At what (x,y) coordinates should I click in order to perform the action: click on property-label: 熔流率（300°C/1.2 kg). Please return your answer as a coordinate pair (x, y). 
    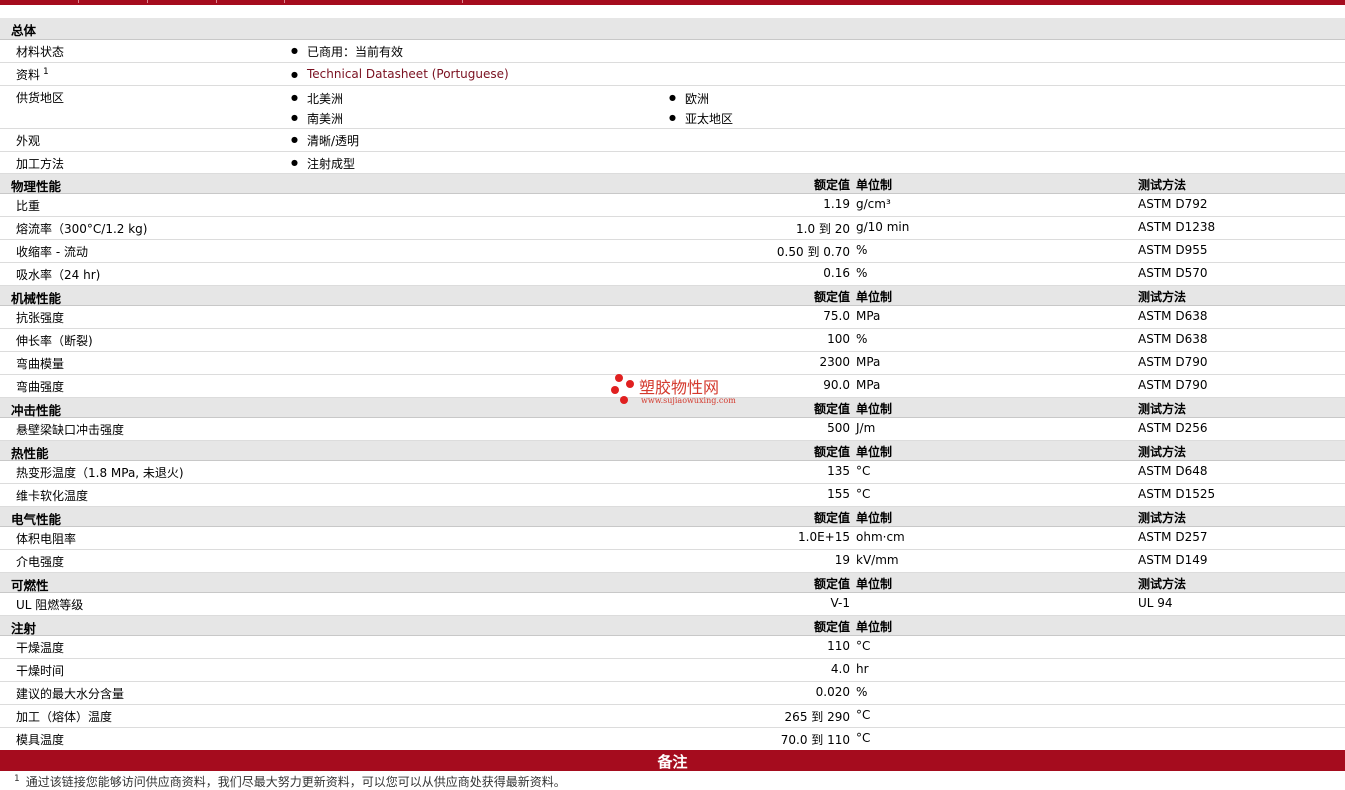
    Looking at the image, I should click on (82, 229).